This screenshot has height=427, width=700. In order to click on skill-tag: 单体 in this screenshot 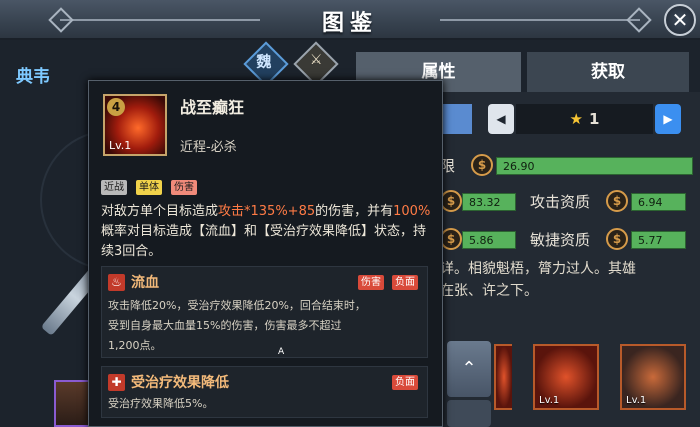, I will do `click(149, 187)`.